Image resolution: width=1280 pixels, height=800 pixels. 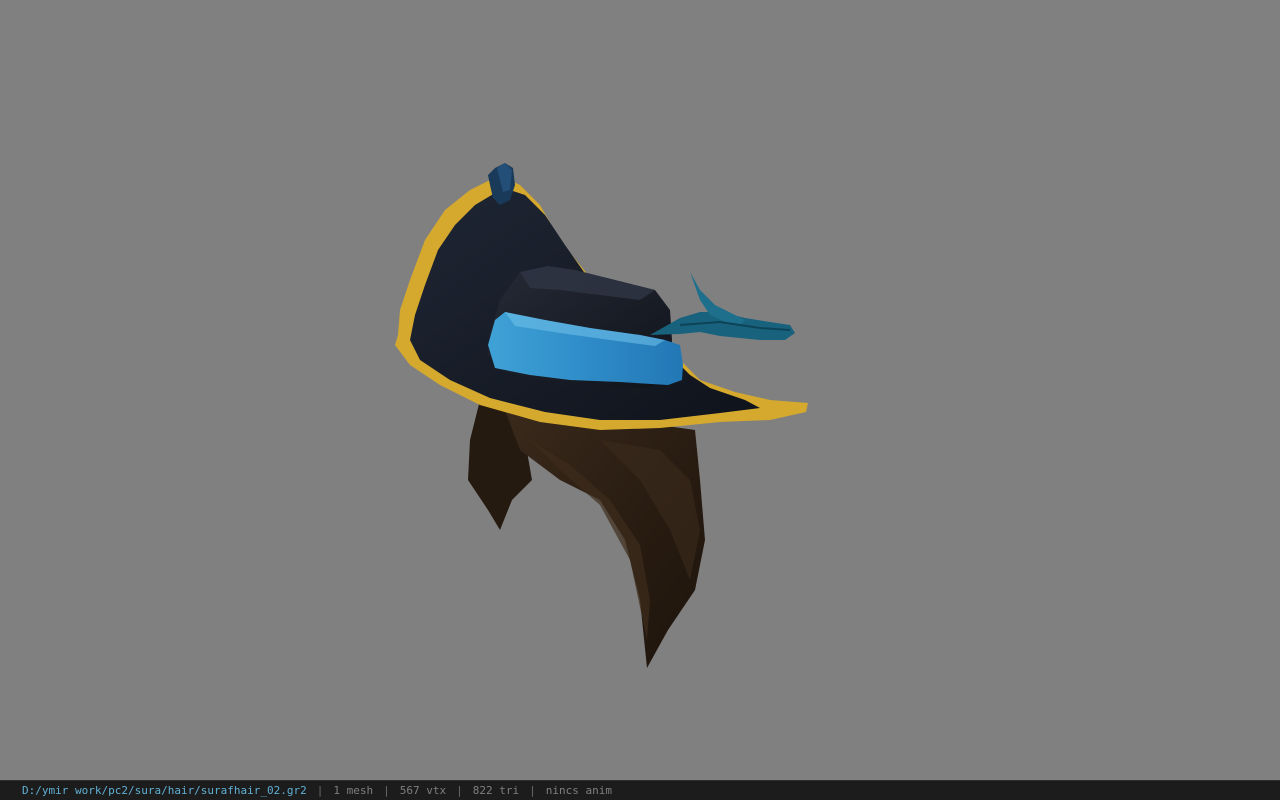 What do you see at coordinates (496, 790) in the screenshot?
I see `triangle-count-label: 822 tri` at bounding box center [496, 790].